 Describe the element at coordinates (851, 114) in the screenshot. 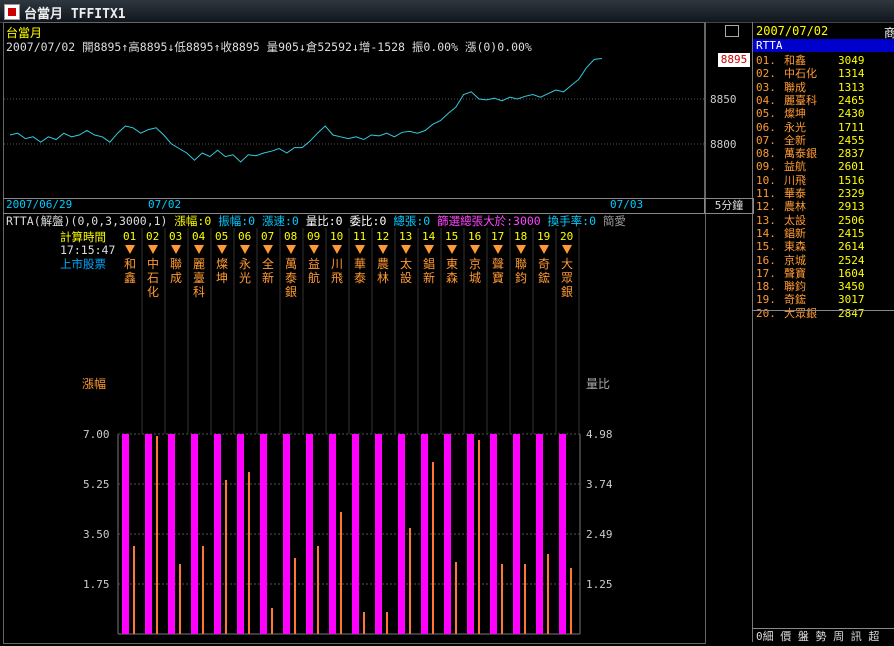

I see `stock-code: 2430` at that location.